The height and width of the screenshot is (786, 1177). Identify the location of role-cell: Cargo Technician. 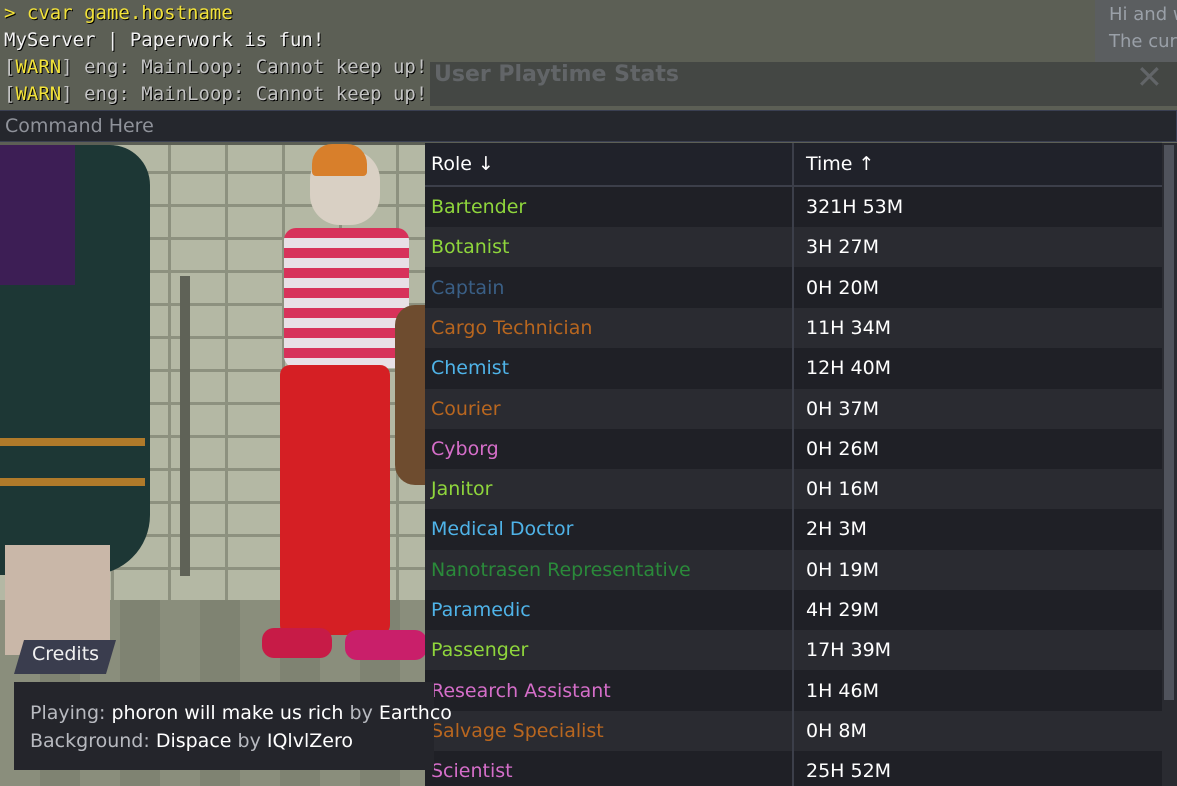
(512, 327).